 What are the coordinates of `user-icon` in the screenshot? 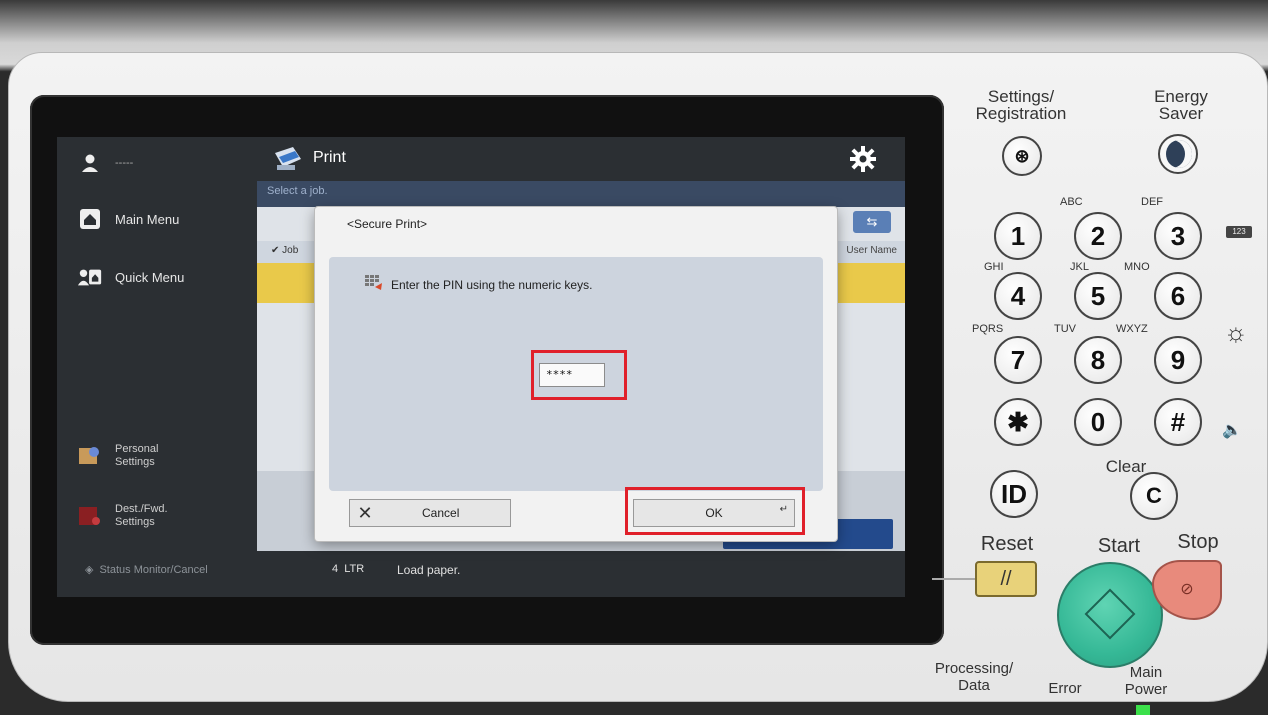 It's located at (90, 163).